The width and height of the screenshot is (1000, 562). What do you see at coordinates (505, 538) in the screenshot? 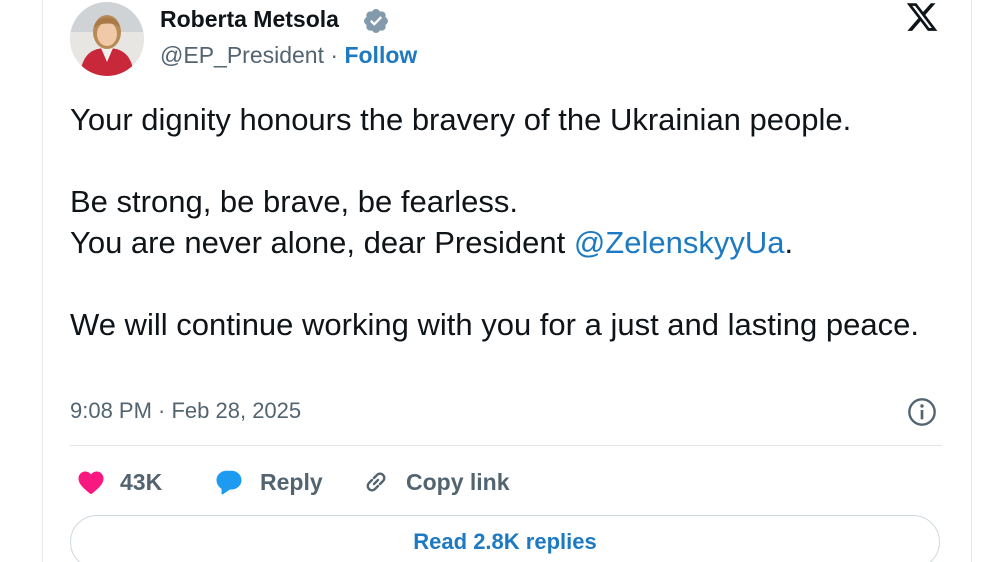
I see `read-replies-button: Read 2.8K replies` at bounding box center [505, 538].